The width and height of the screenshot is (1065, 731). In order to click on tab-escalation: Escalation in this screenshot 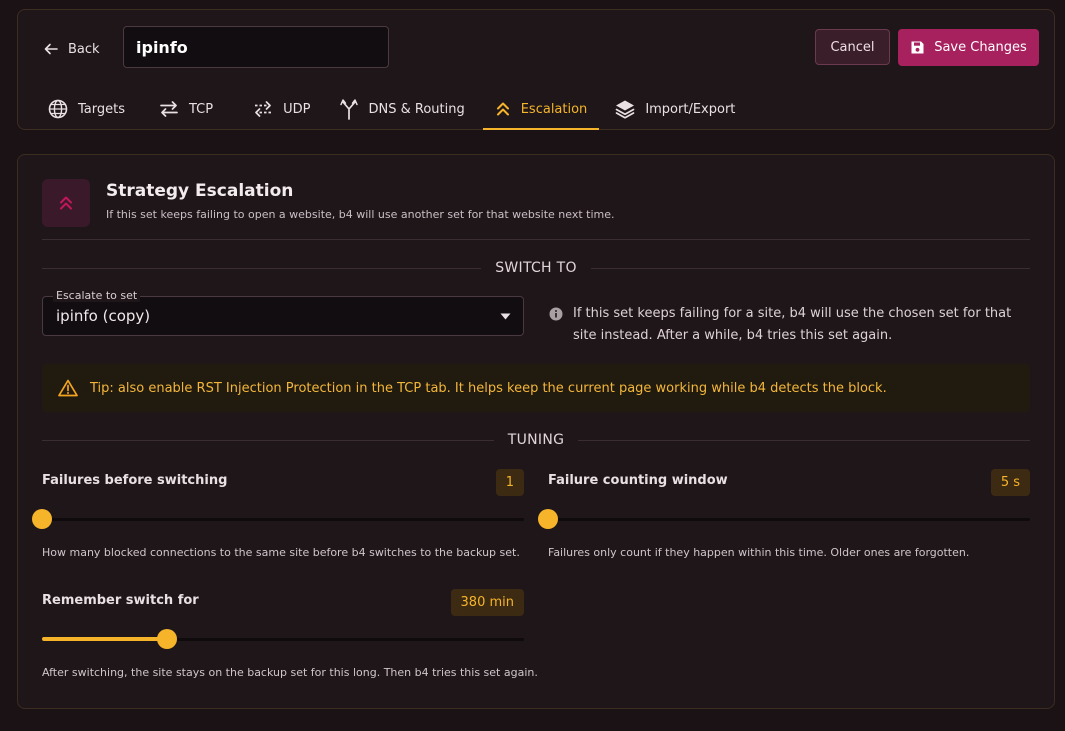, I will do `click(541, 109)`.